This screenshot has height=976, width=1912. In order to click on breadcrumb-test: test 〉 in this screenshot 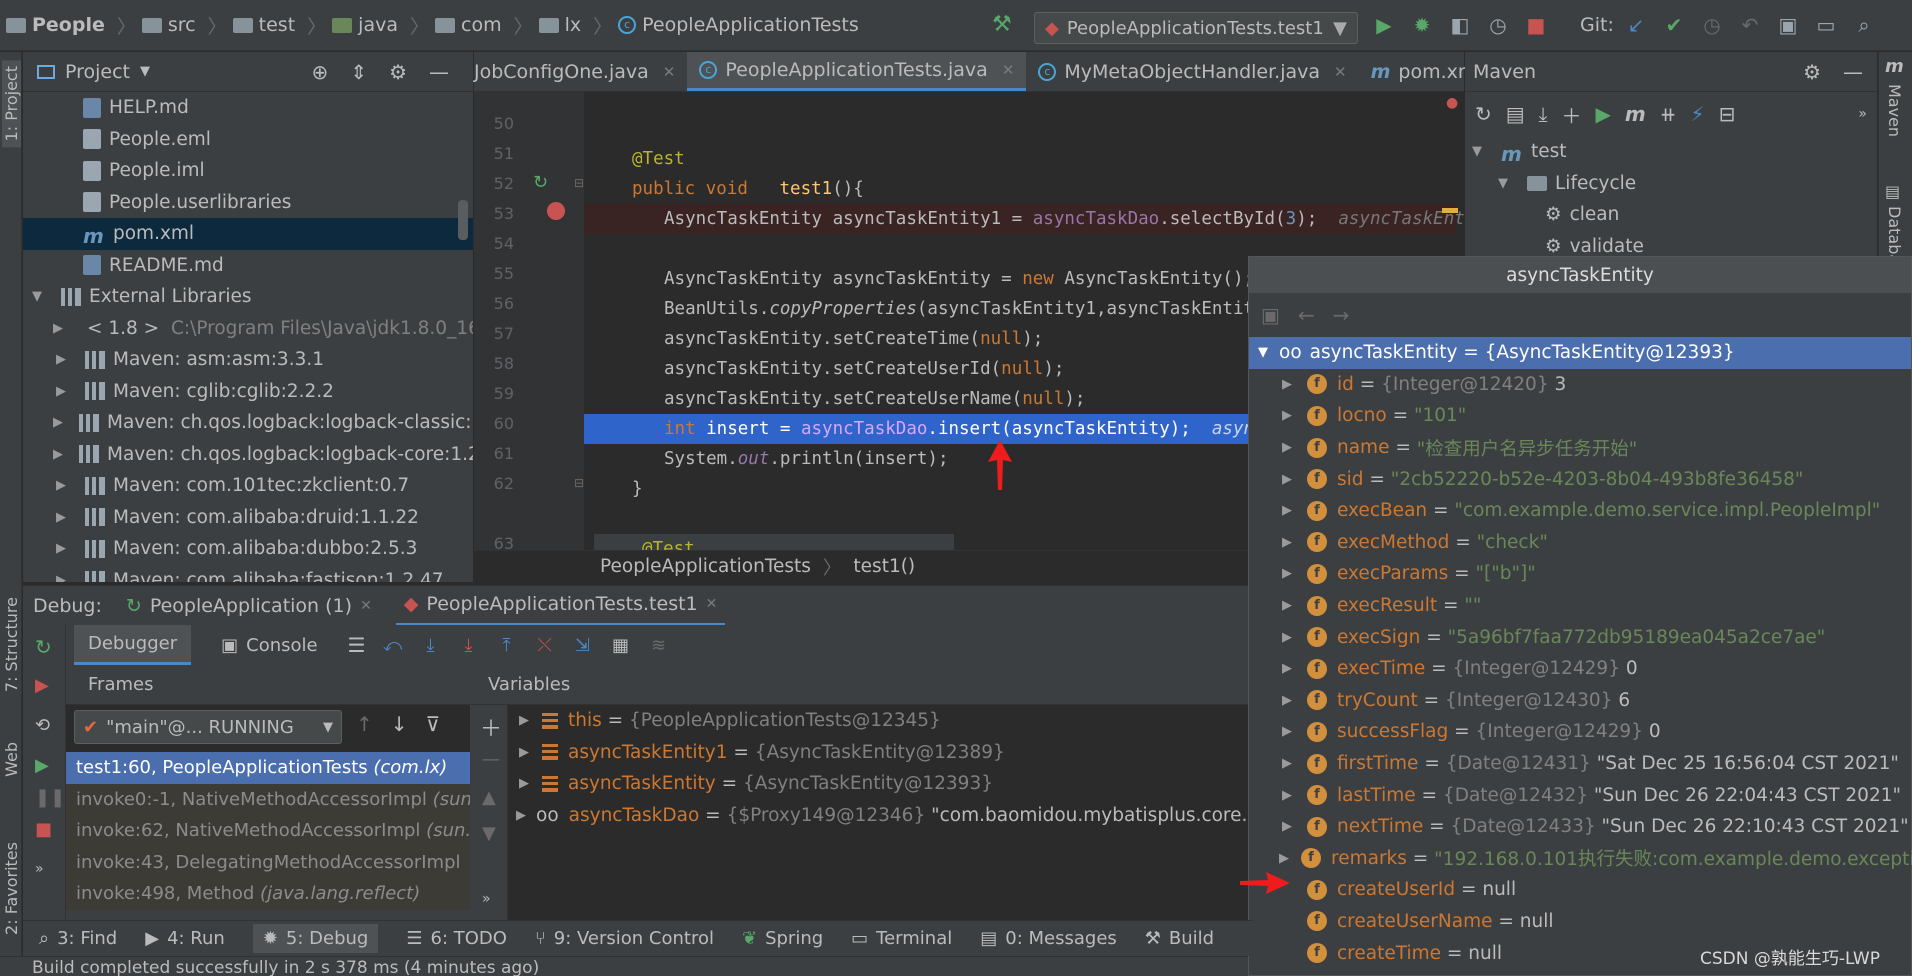, I will do `click(279, 25)`.